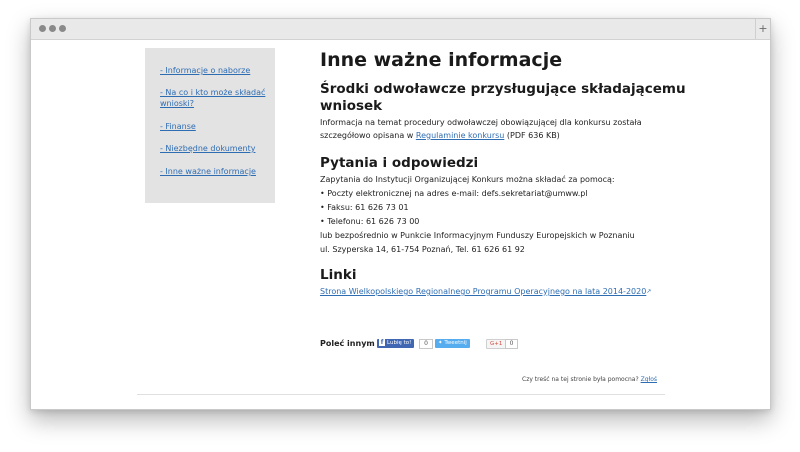 The height and width of the screenshot is (452, 800). Describe the element at coordinates (496, 344) in the screenshot. I see `google-plus-button: G+1` at that location.